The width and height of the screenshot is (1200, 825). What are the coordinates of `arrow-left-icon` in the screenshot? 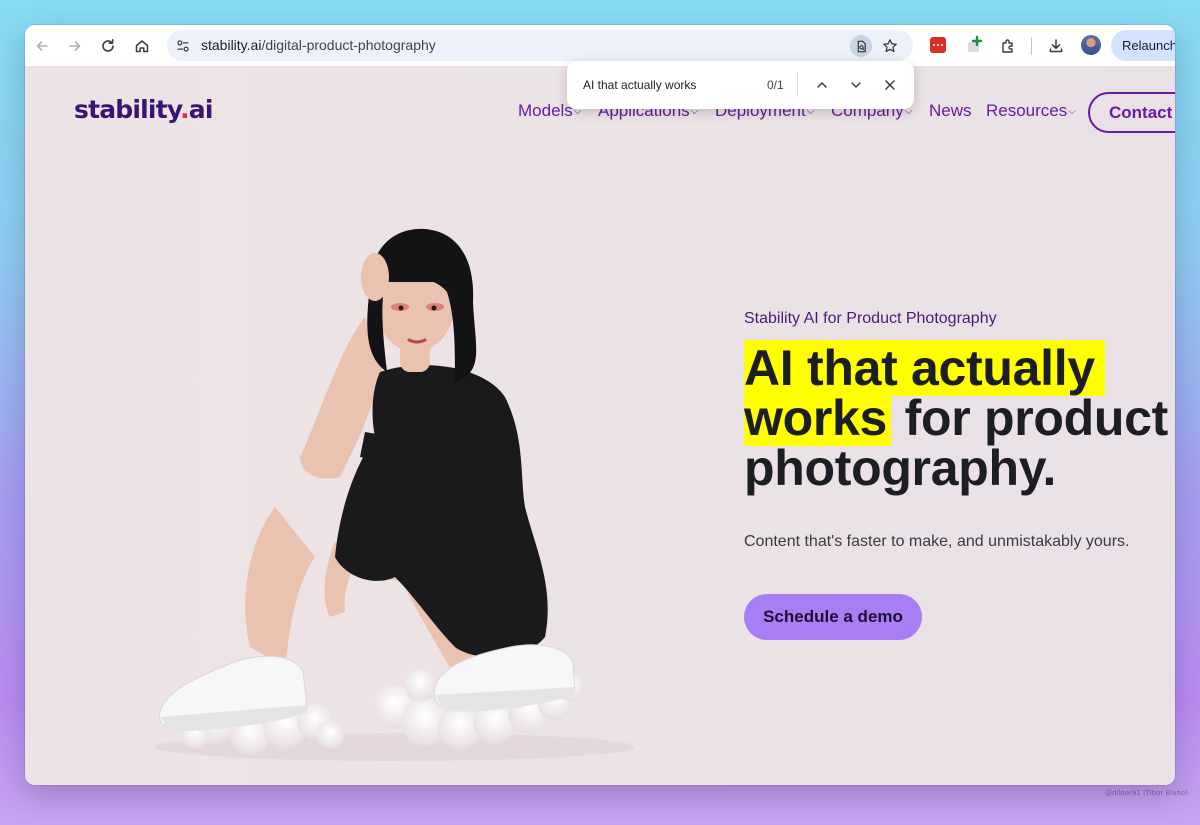 It's located at (42, 46).